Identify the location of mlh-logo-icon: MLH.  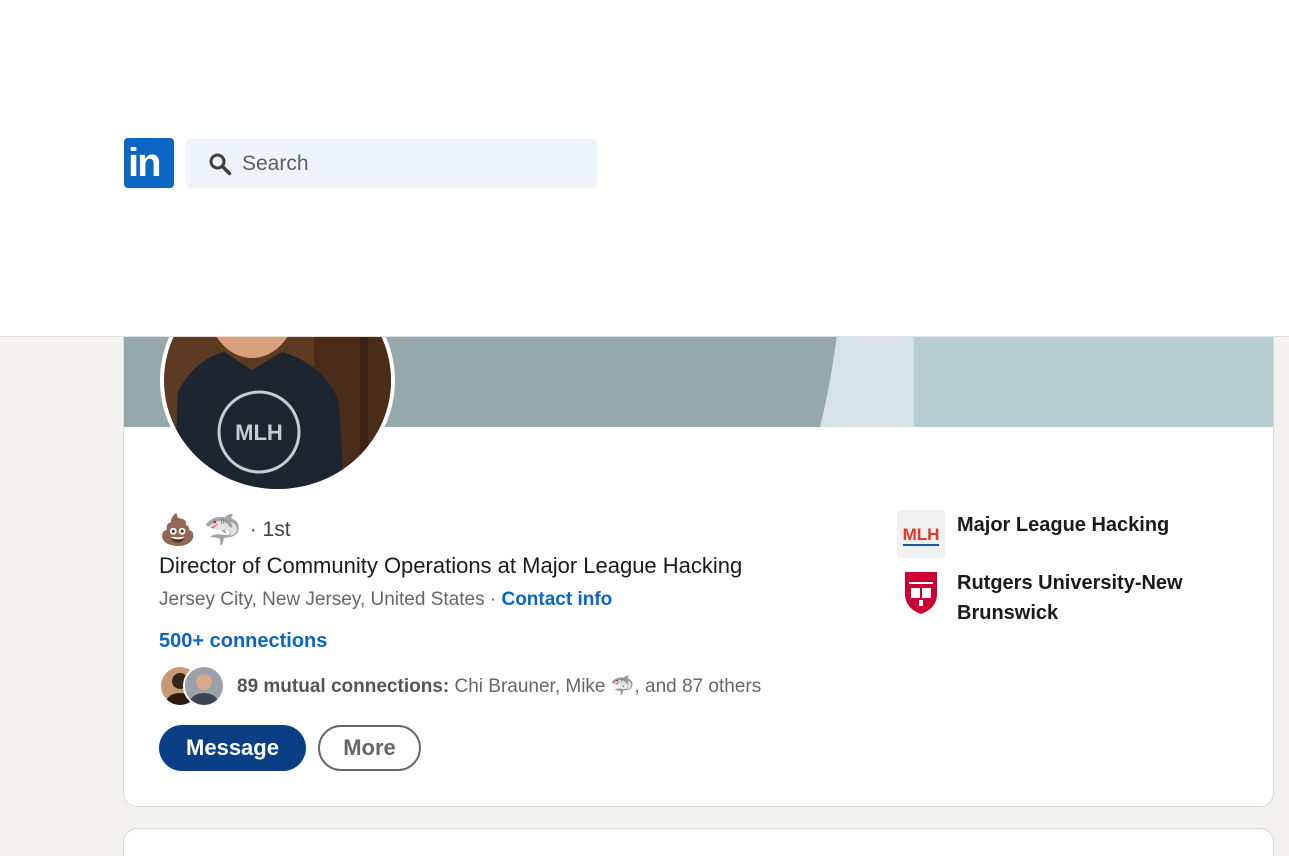
(921, 534).